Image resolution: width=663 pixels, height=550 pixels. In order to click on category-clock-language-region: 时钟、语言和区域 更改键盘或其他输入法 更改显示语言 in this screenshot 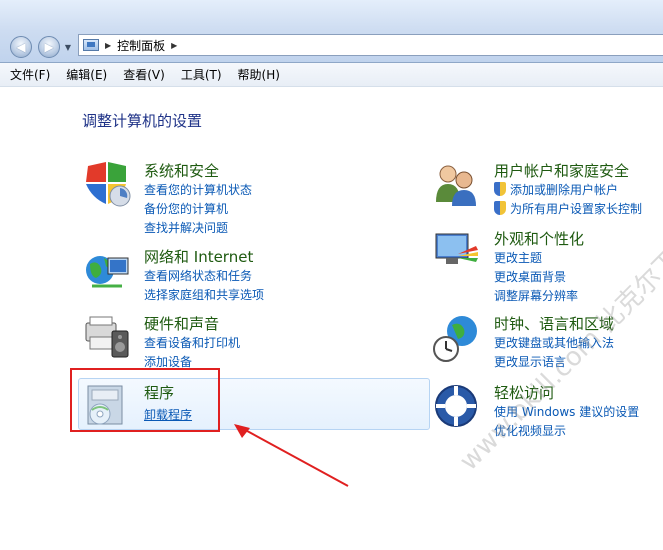, I will do `click(547, 343)`.